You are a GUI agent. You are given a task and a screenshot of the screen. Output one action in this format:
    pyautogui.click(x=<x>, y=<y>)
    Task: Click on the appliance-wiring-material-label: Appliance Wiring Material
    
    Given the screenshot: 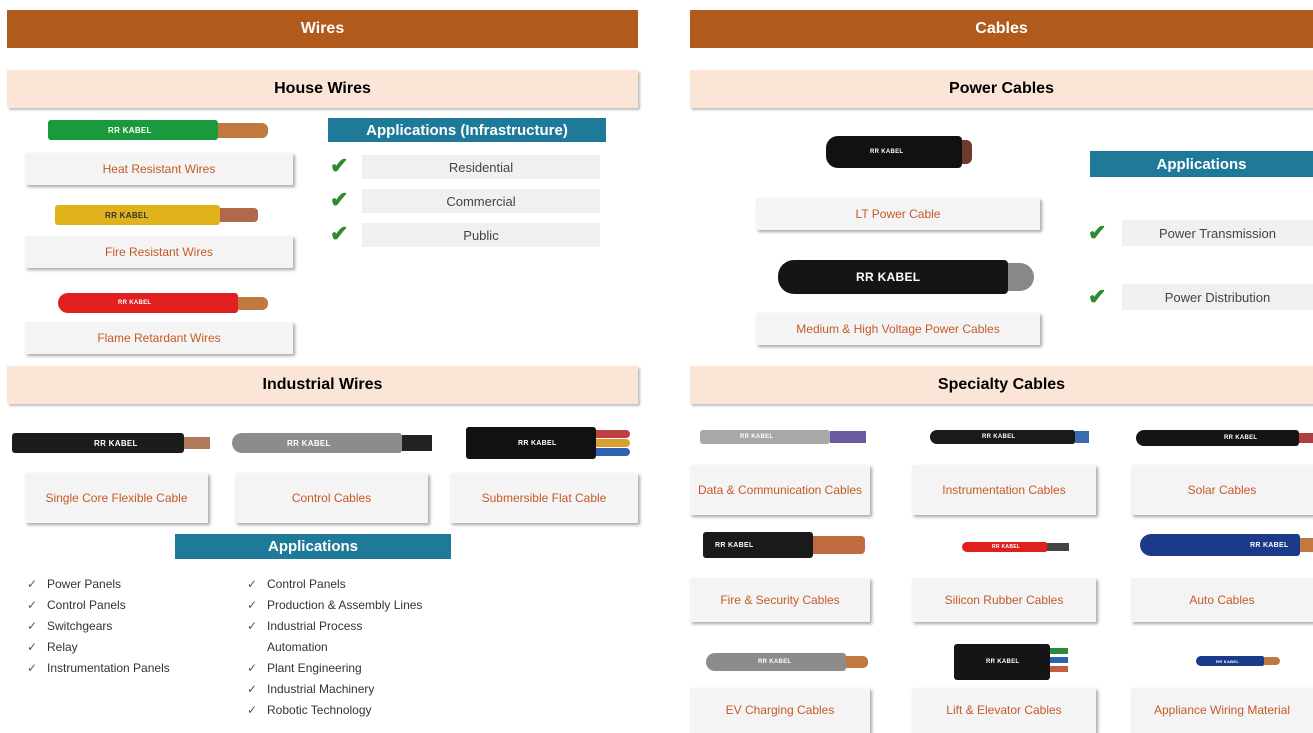 What is the action you would take?
    pyautogui.click(x=1222, y=710)
    